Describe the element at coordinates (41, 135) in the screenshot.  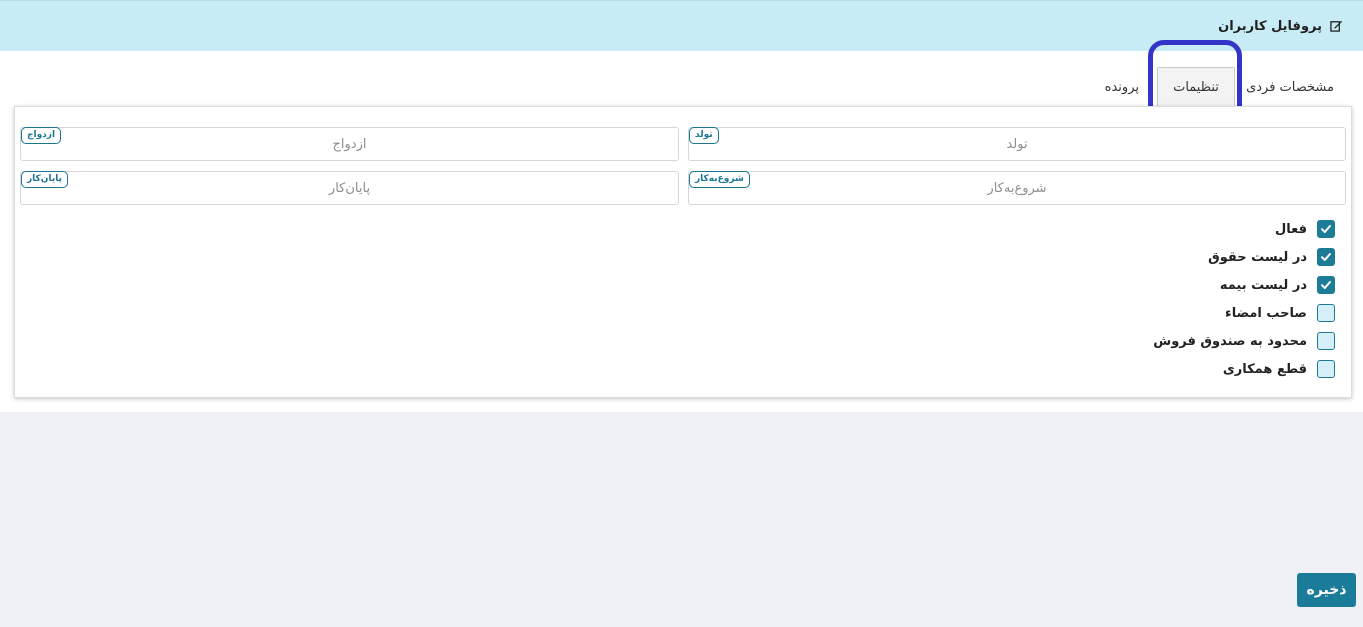
I see `marriage-date-badge: ازدواج` at that location.